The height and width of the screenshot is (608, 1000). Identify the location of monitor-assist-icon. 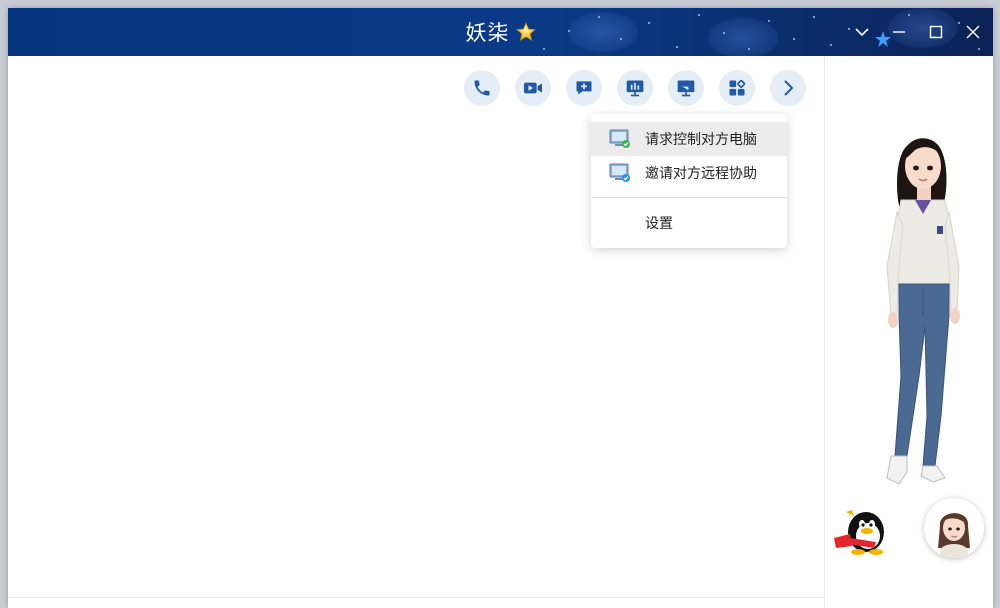
(619, 172).